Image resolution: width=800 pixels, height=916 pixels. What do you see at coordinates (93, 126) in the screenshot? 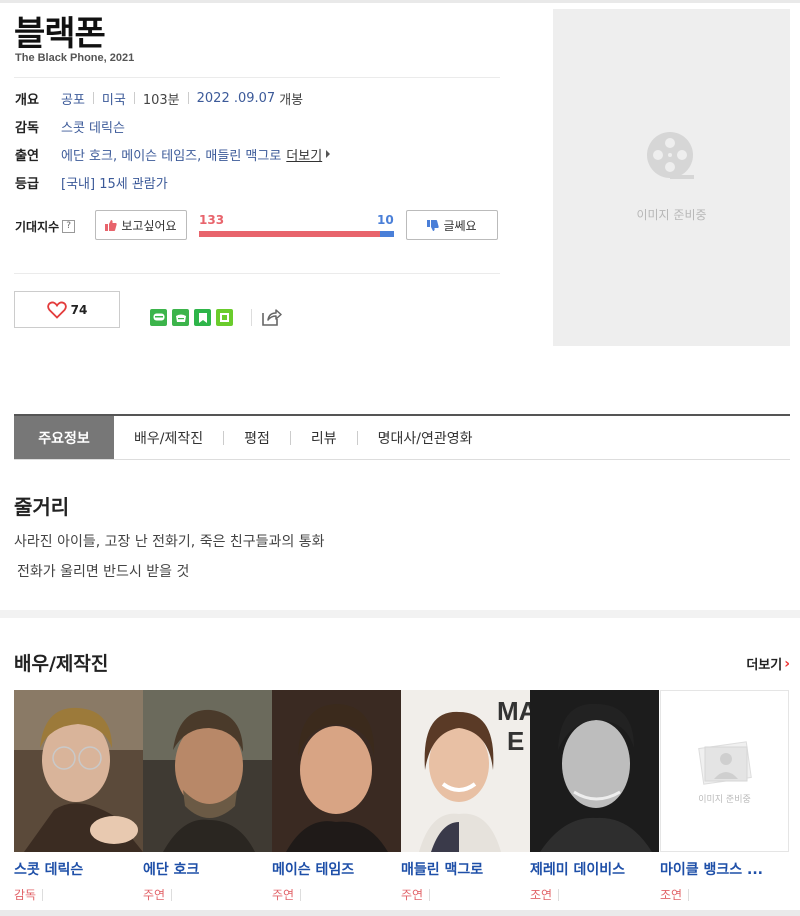
I see `director-link: 스콧 데릭슨` at bounding box center [93, 126].